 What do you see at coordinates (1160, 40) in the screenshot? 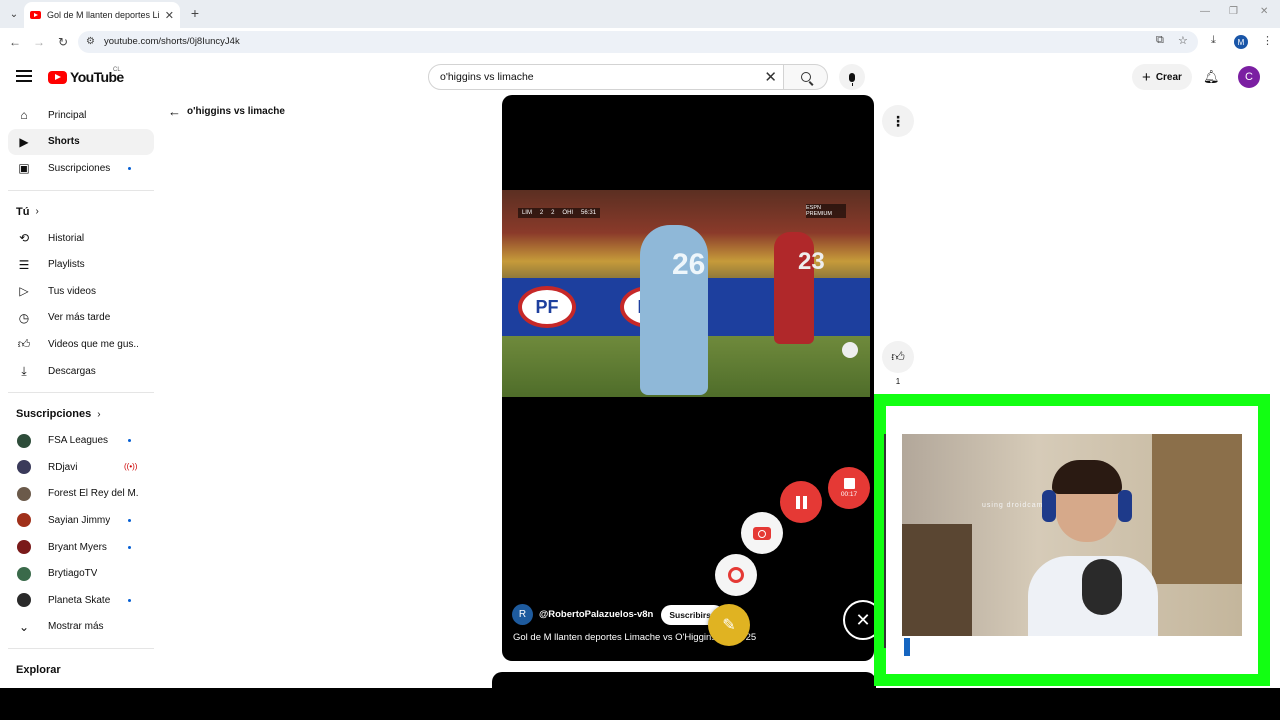
I see `cast-icon: ⧉` at bounding box center [1160, 40].